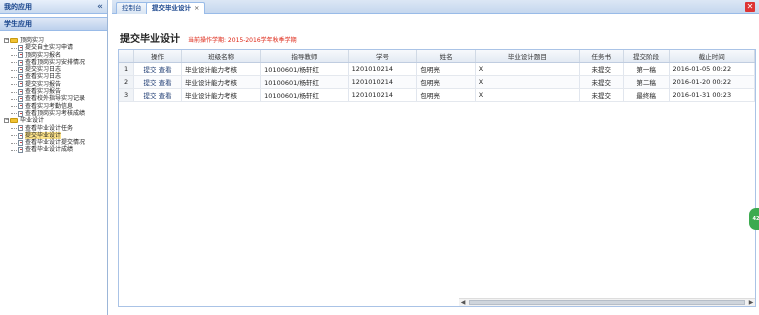 Image resolution: width=759 pixels, height=315 pixels. What do you see at coordinates (646, 56) in the screenshot?
I see `col-header-stage: 提交阶段` at bounding box center [646, 56].